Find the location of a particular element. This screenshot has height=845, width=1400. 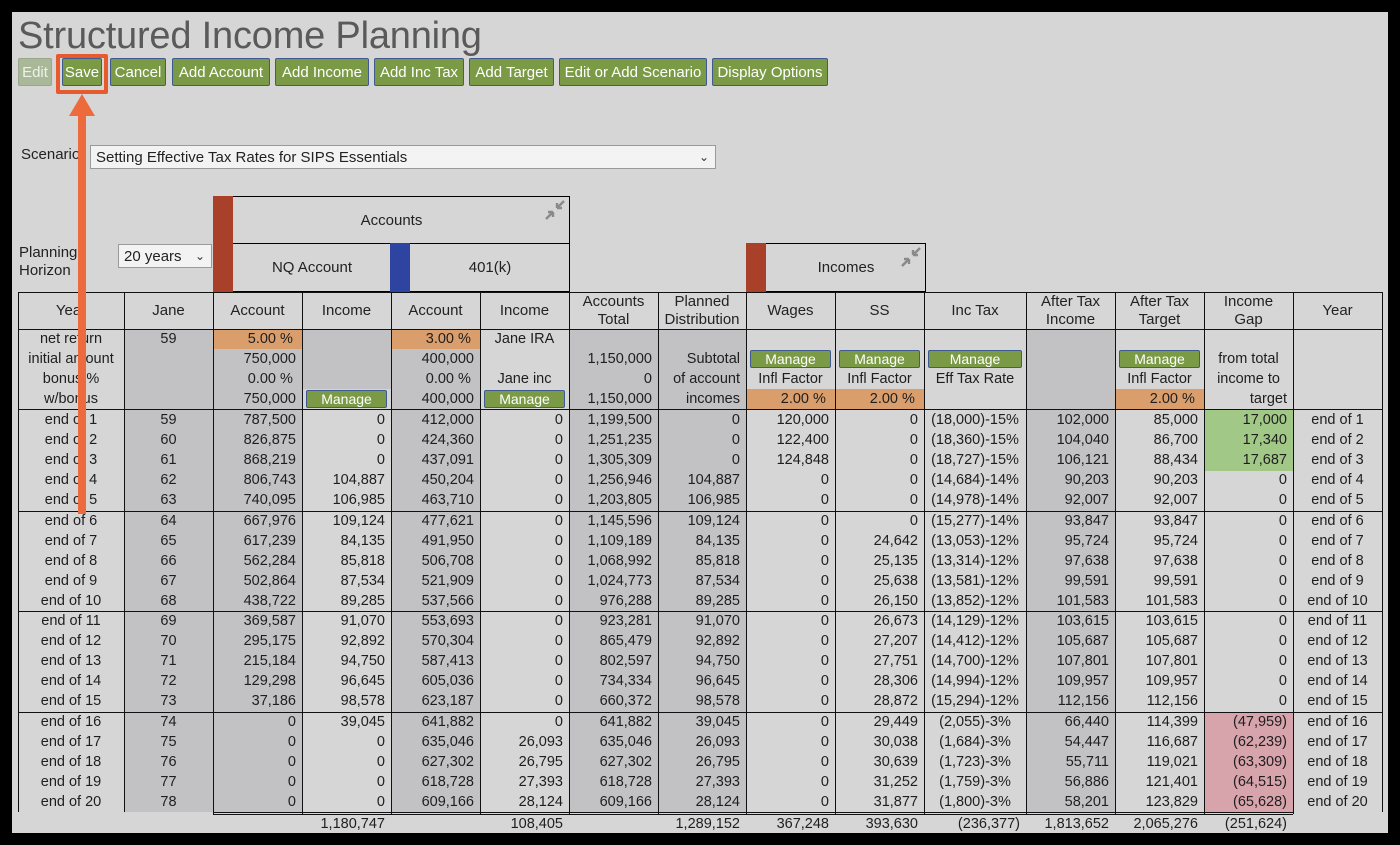

table-cell: 122,400 is located at coordinates (802, 440).